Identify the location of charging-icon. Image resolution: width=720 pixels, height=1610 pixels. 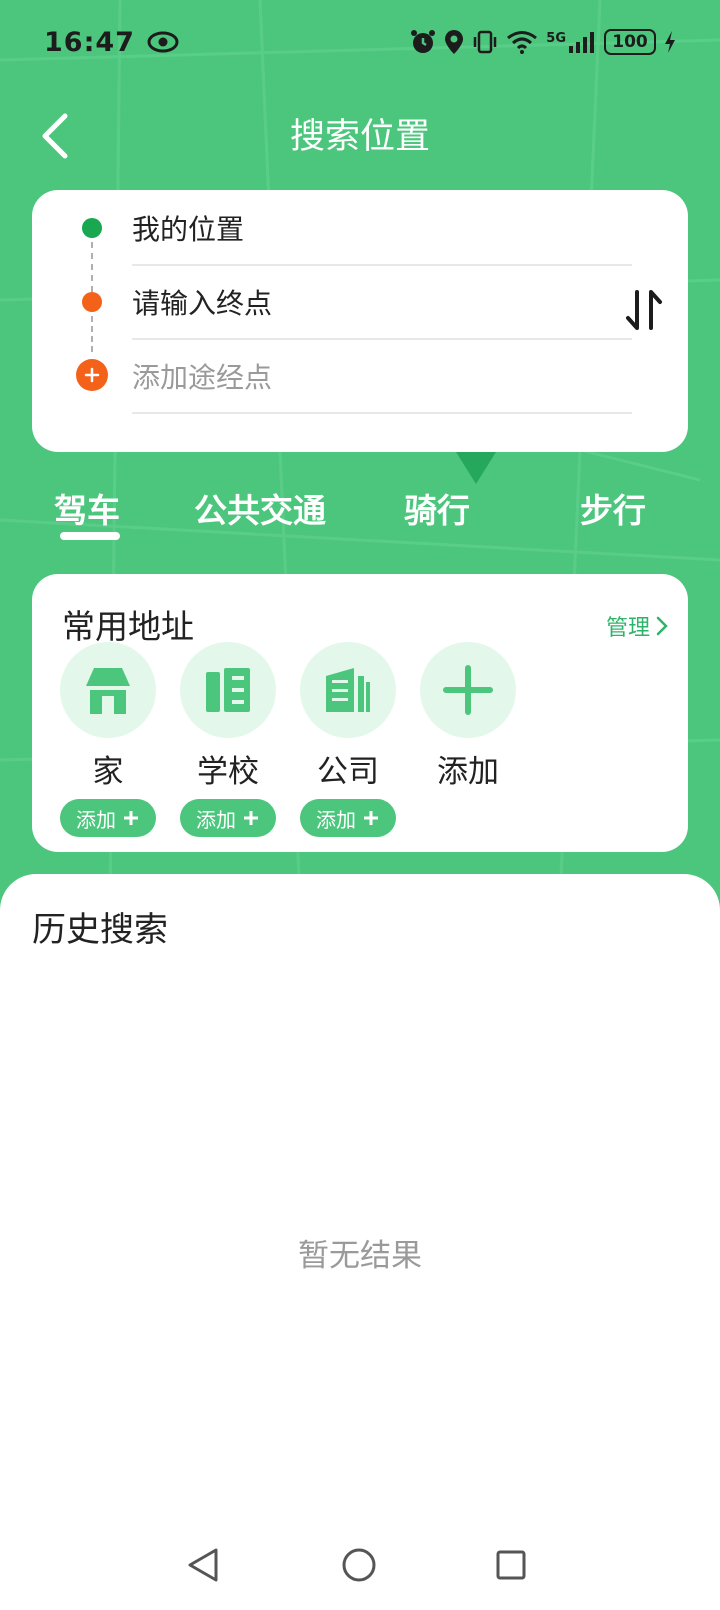
(670, 42).